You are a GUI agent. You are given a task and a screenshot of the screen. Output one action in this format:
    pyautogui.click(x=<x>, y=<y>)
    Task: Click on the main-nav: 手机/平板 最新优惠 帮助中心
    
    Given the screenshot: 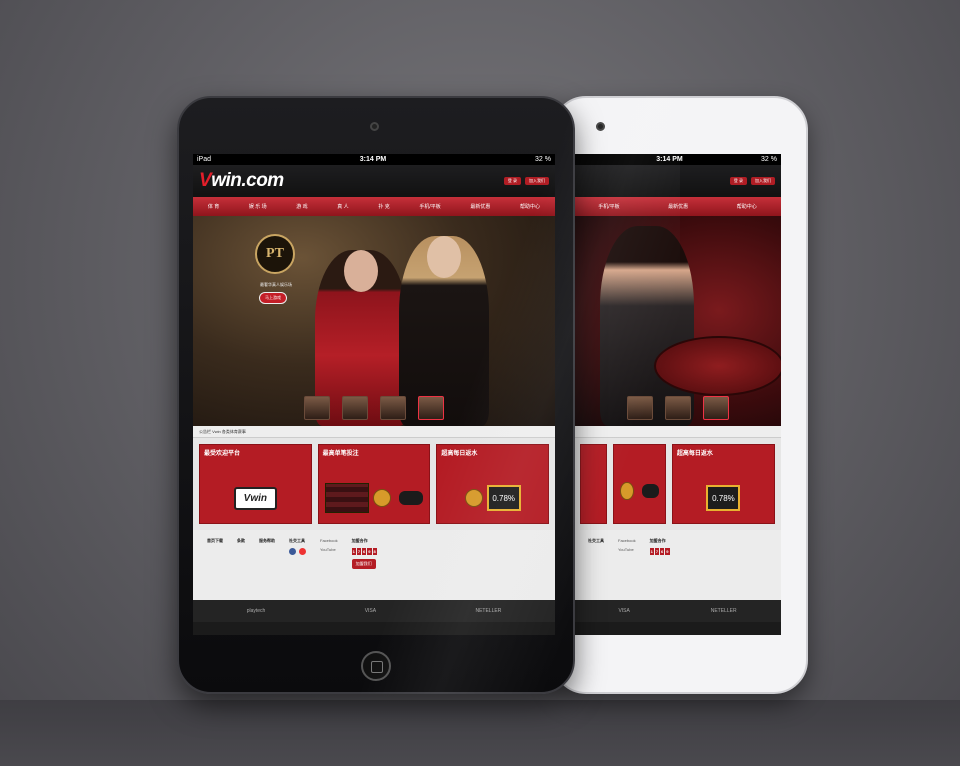 What is the action you would take?
    pyautogui.click(x=677, y=206)
    